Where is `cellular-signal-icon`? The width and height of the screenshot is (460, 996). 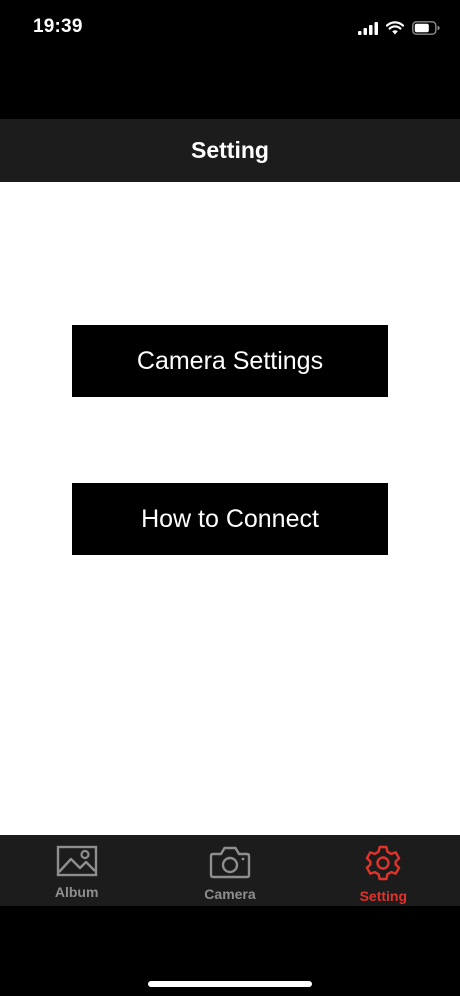 cellular-signal-icon is located at coordinates (368, 28).